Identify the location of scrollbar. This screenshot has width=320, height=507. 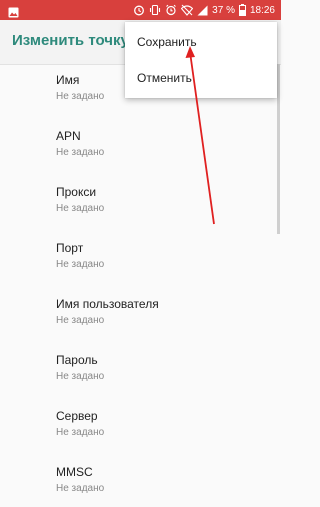
(278, 149).